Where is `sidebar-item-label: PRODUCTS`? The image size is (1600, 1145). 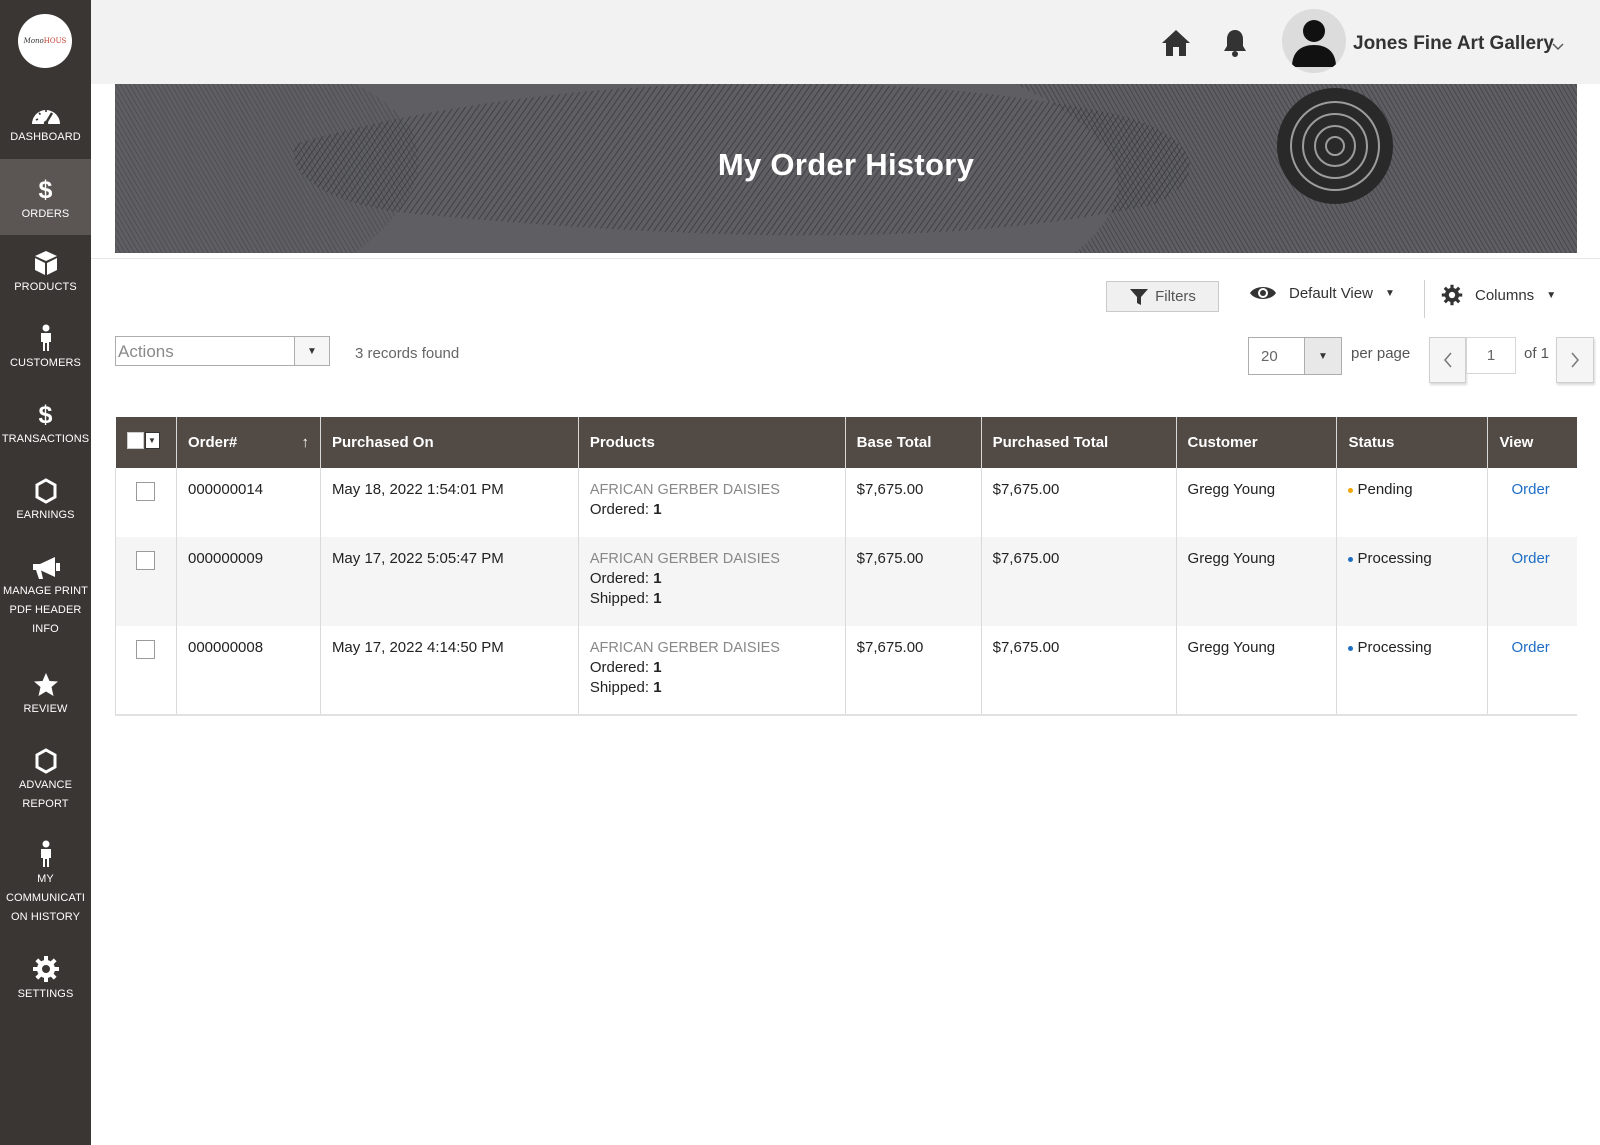 sidebar-item-label: PRODUCTS is located at coordinates (45, 287).